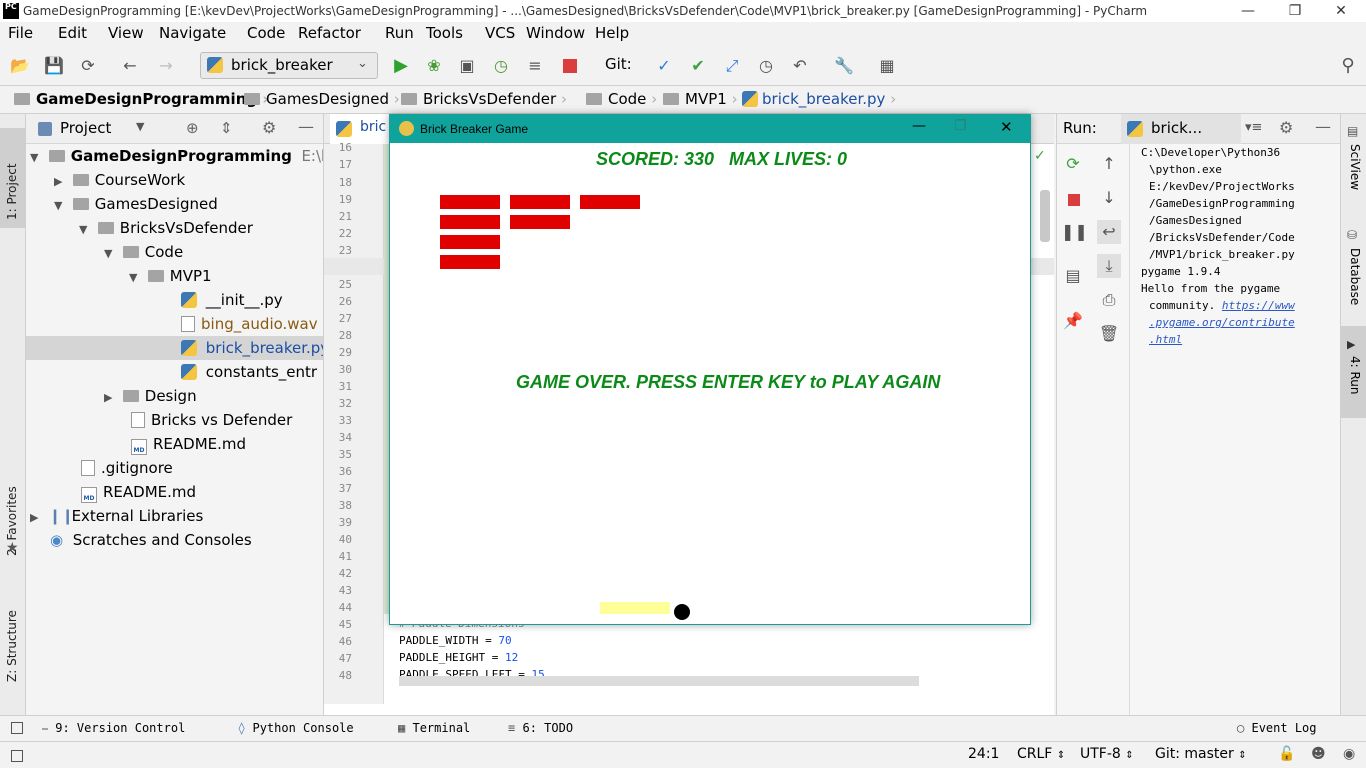 Image resolution: width=1366 pixels, height=768 pixels. Describe the element at coordinates (467, 66) in the screenshot. I see `coverage-icon: ▣` at that location.